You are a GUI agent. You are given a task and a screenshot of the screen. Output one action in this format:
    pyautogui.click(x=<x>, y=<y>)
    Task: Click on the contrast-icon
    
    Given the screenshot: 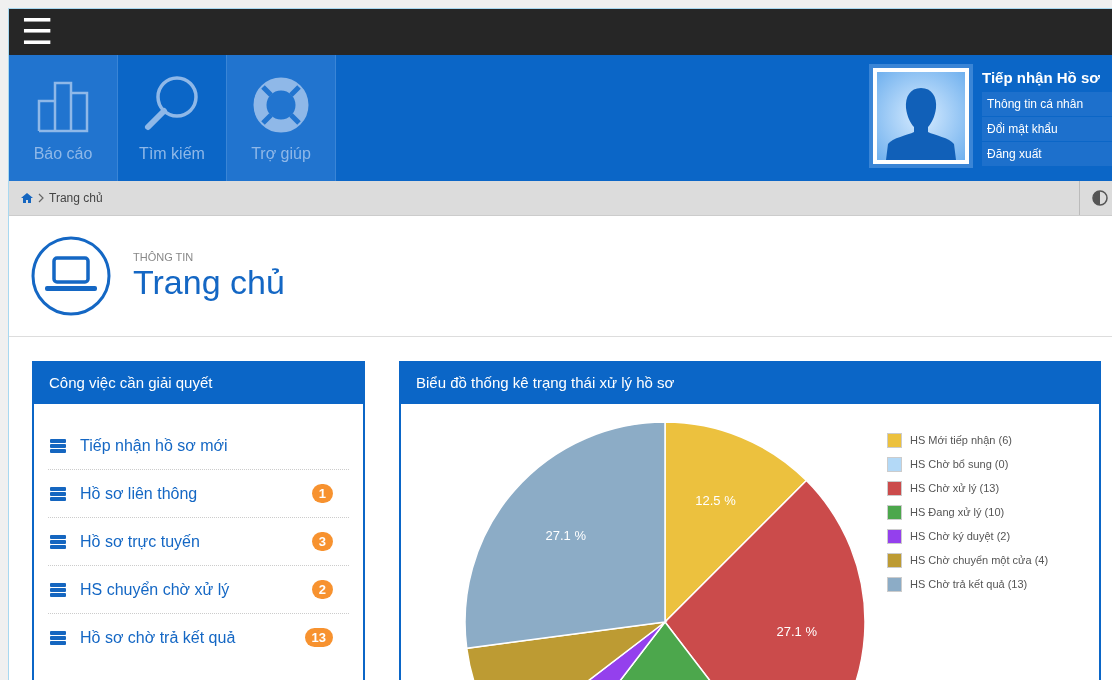 What is the action you would take?
    pyautogui.click(x=1100, y=198)
    